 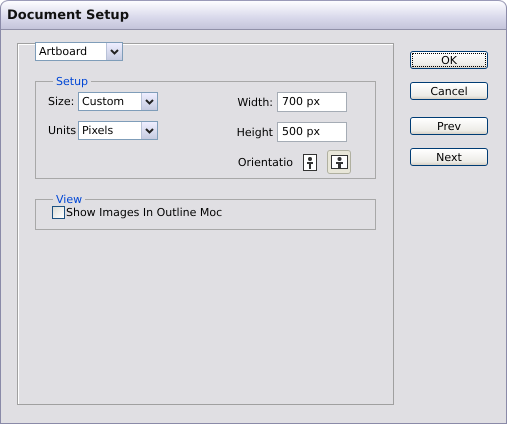 I want to click on dropdown: Artboard, so click(x=79, y=51).